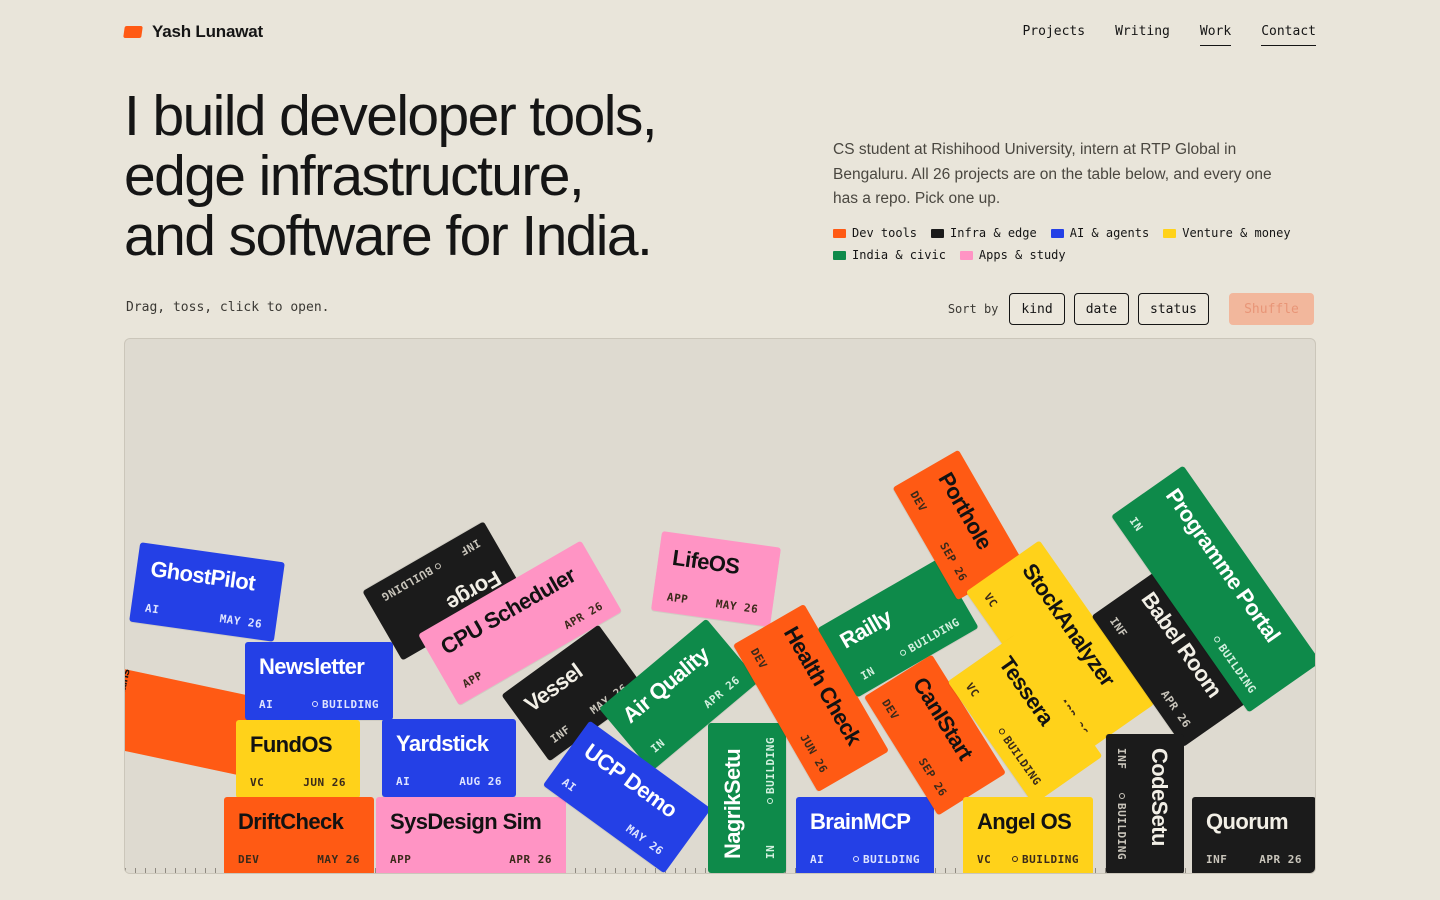  What do you see at coordinates (1142, 35) in the screenshot?
I see `nav-link-writing: Writing` at bounding box center [1142, 35].